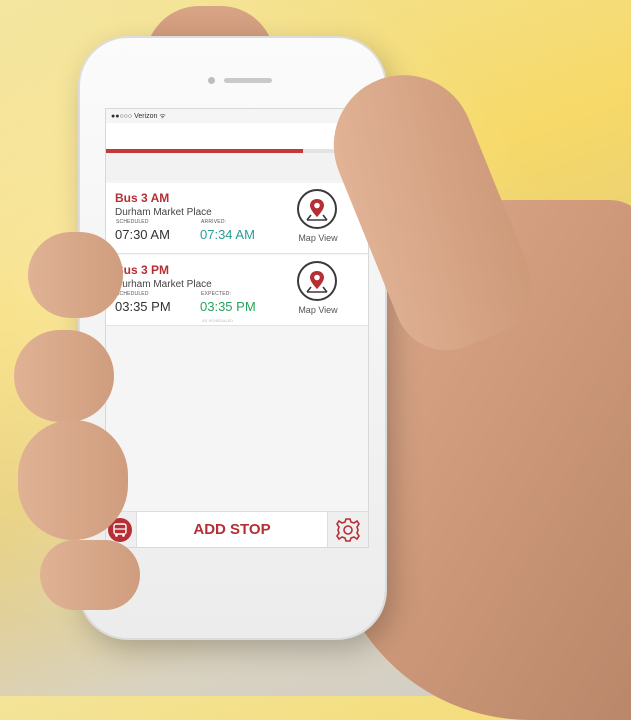 This screenshot has width=631, height=720. I want to click on arrived-time: 07:34 AM, so click(227, 234).